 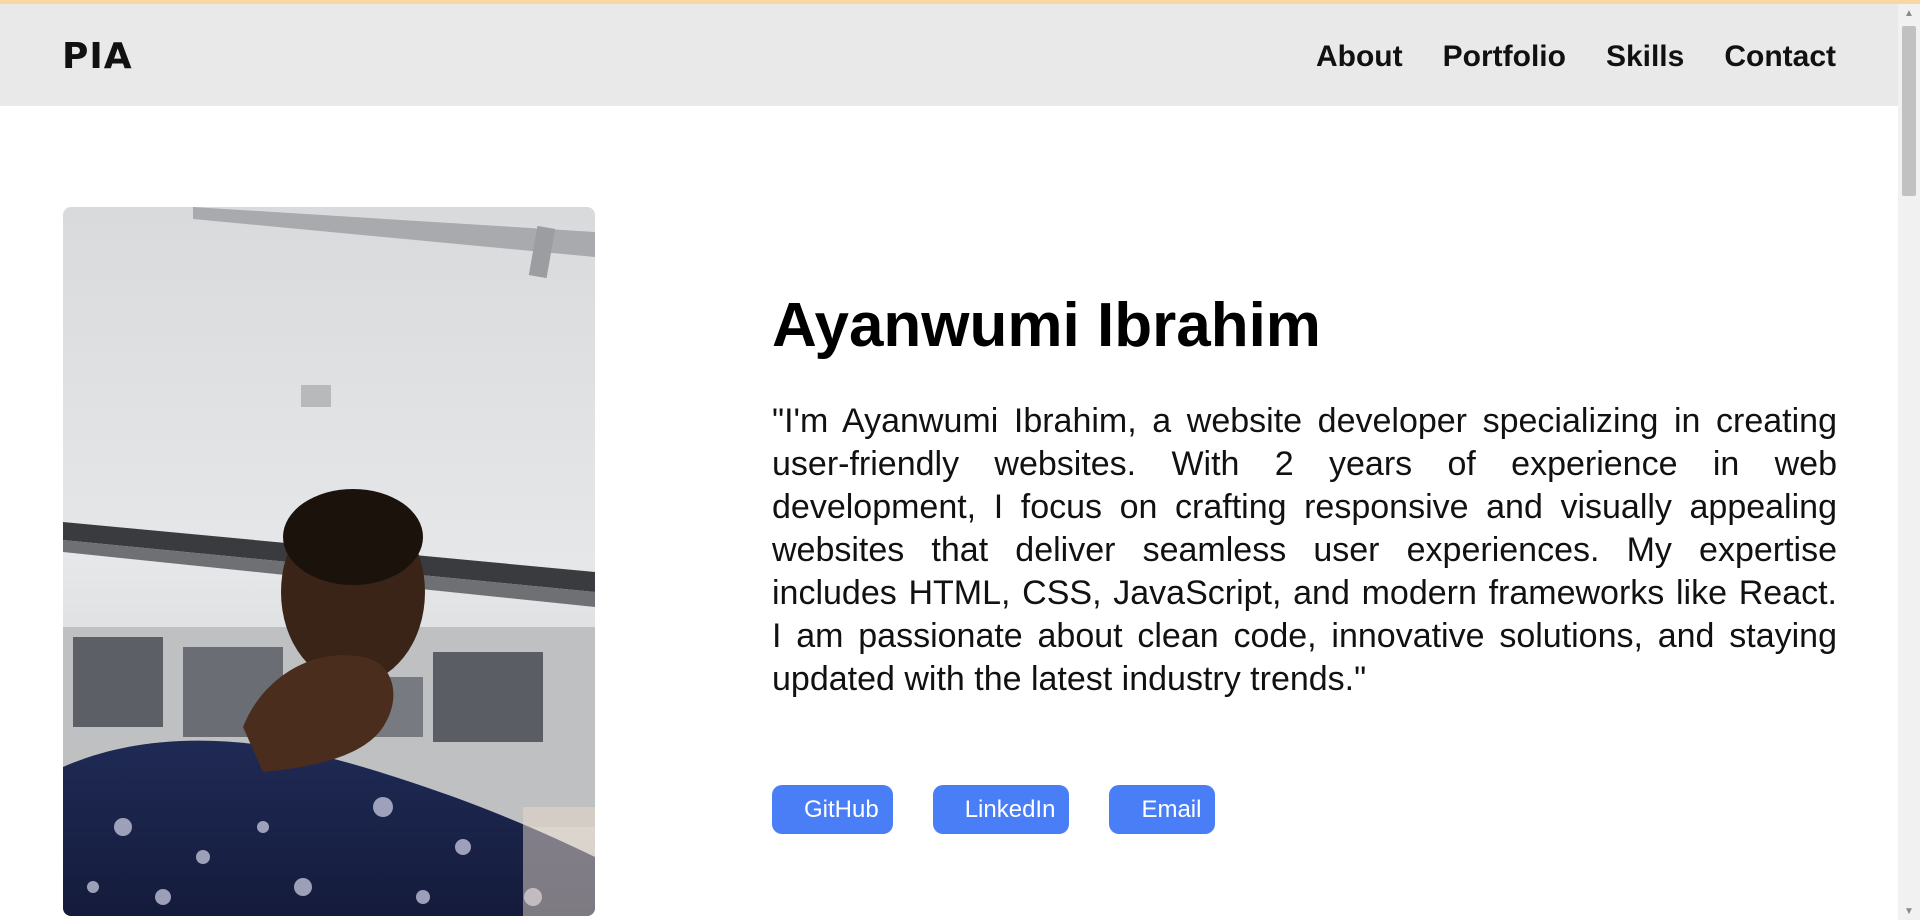 I want to click on social-links: GitHub LinkedIn Email, so click(x=994, y=809).